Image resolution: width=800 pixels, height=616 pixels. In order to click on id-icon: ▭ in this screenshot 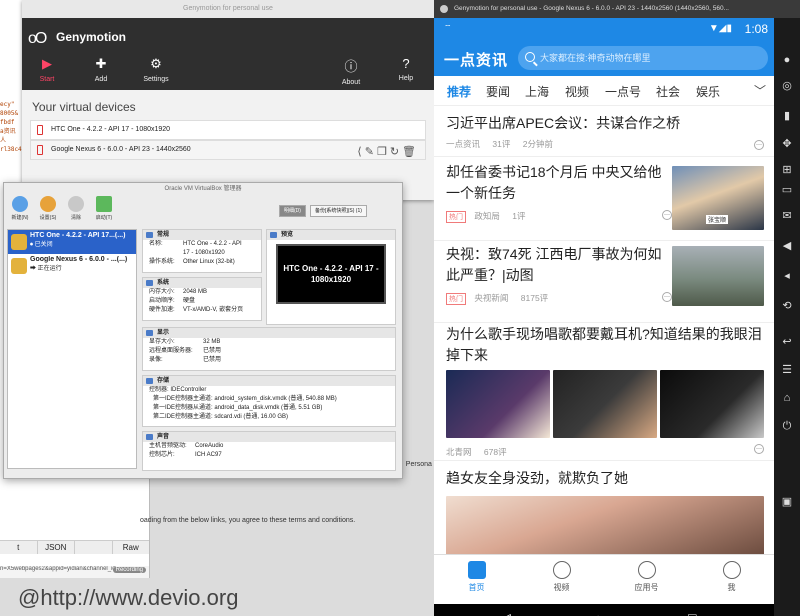, I will do `click(787, 190)`.